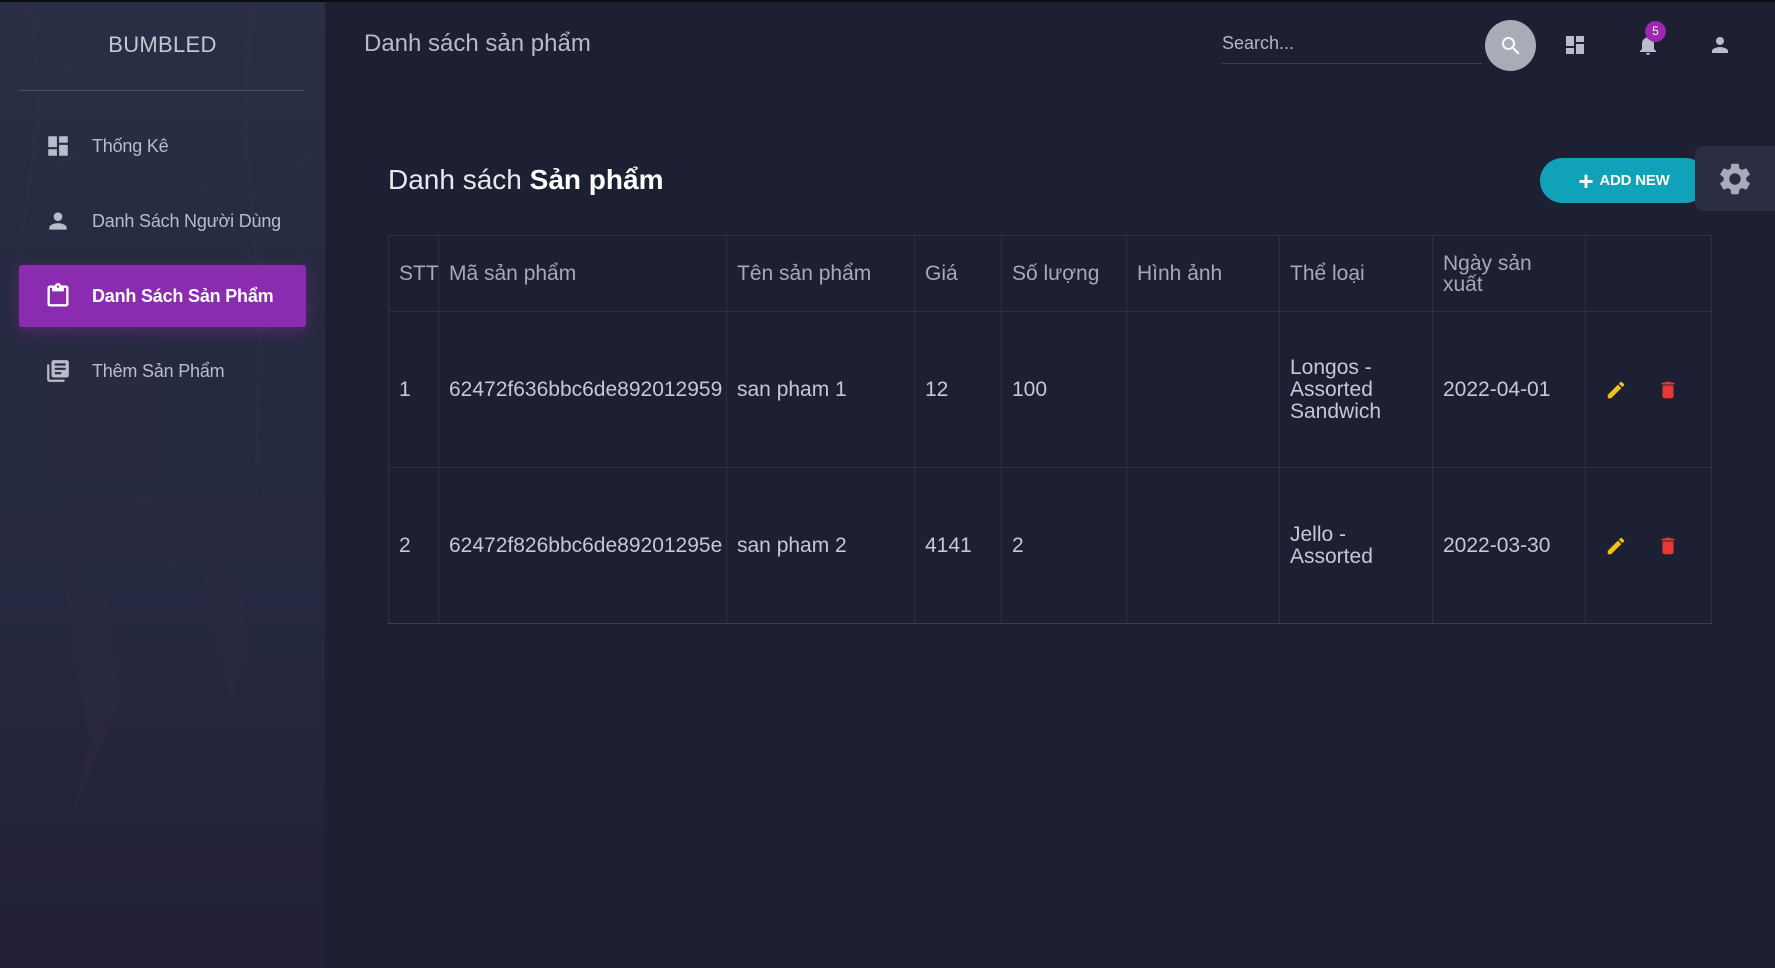 The image size is (1775, 968). What do you see at coordinates (582, 545) in the screenshot?
I see `cell-product-id: 62472f826bbc6de89201295e` at bounding box center [582, 545].